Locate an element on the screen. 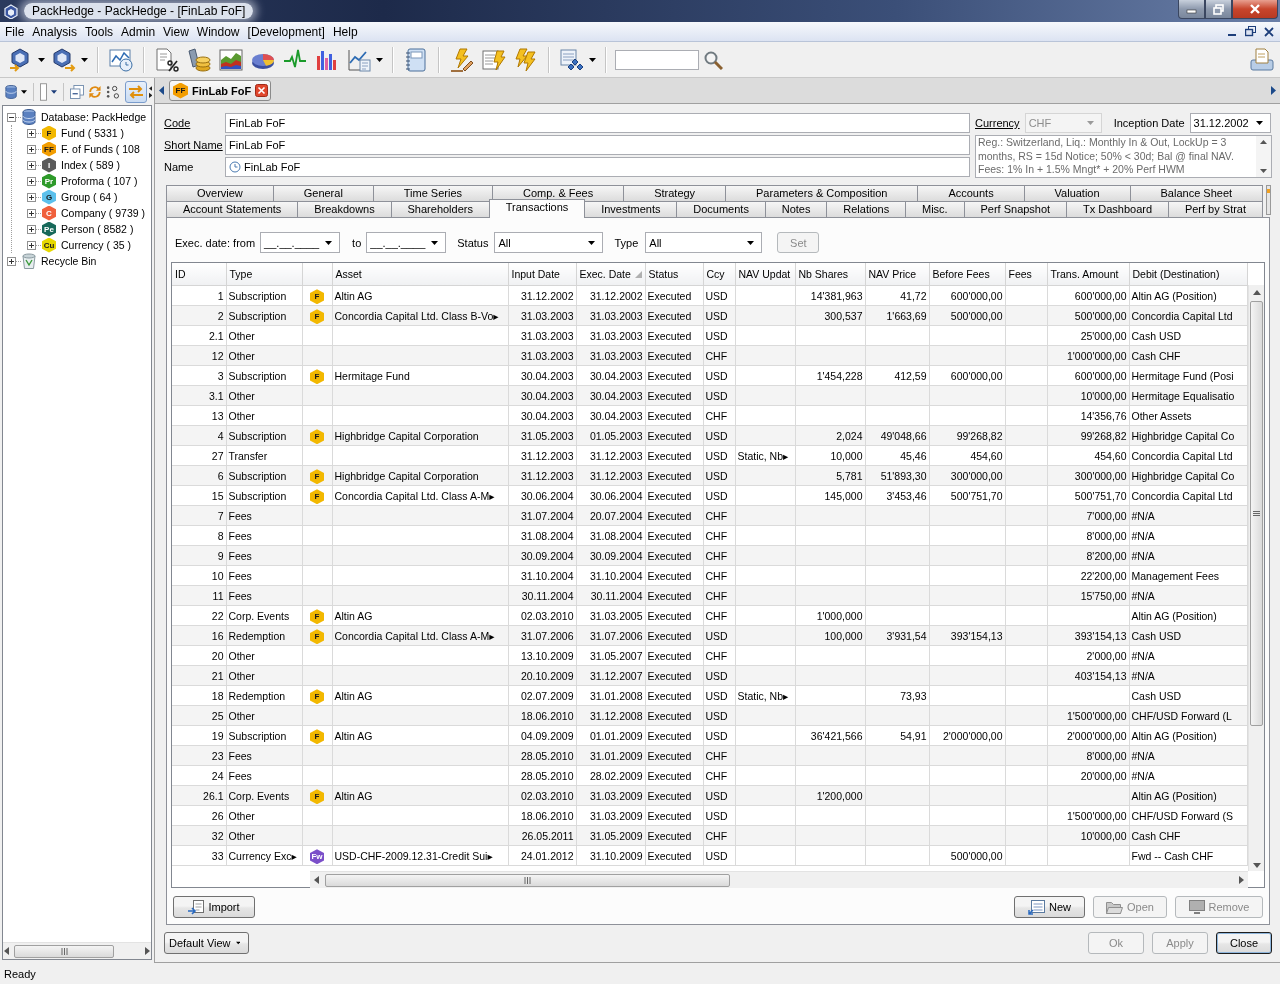 Image resolution: width=1280 pixels, height=984 pixels. vertical-scrollbar is located at coordinates (1256, 578).